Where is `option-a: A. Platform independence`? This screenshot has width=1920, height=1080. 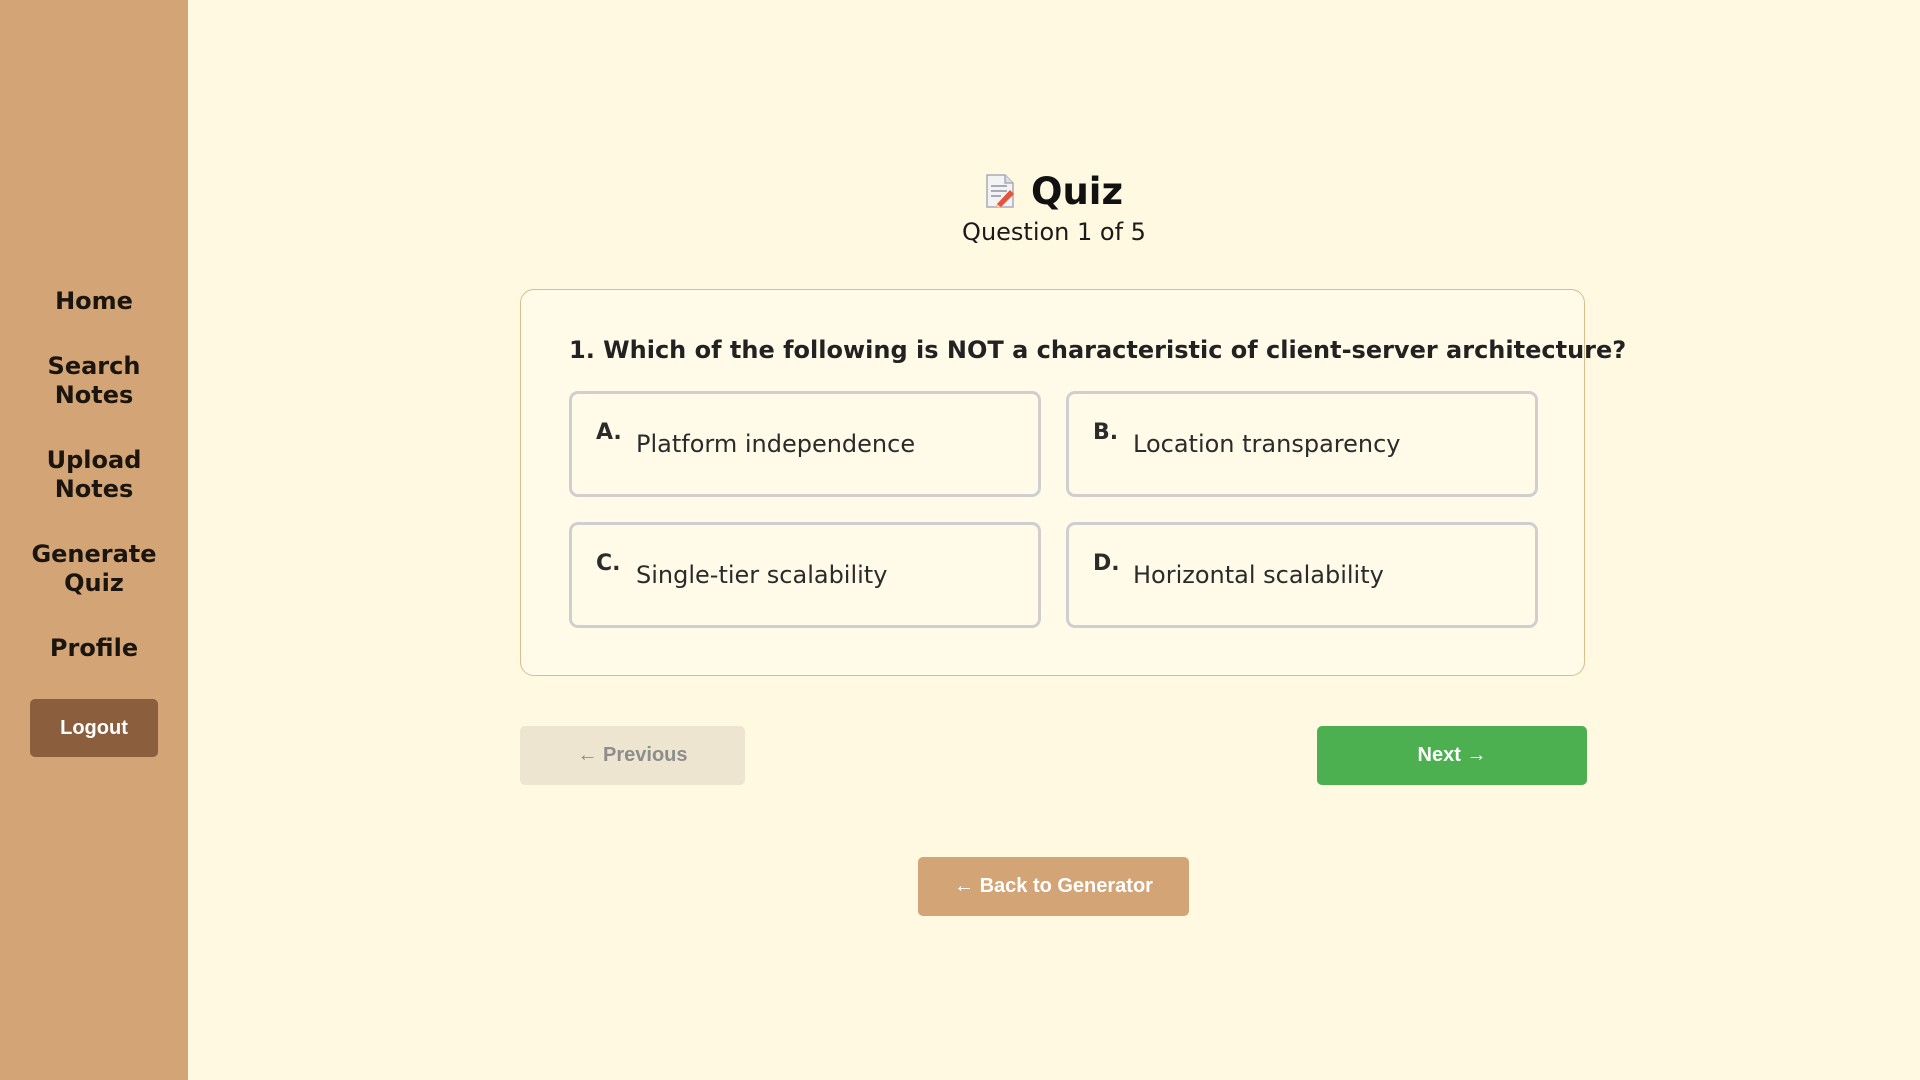 option-a: A. Platform independence is located at coordinates (805, 444).